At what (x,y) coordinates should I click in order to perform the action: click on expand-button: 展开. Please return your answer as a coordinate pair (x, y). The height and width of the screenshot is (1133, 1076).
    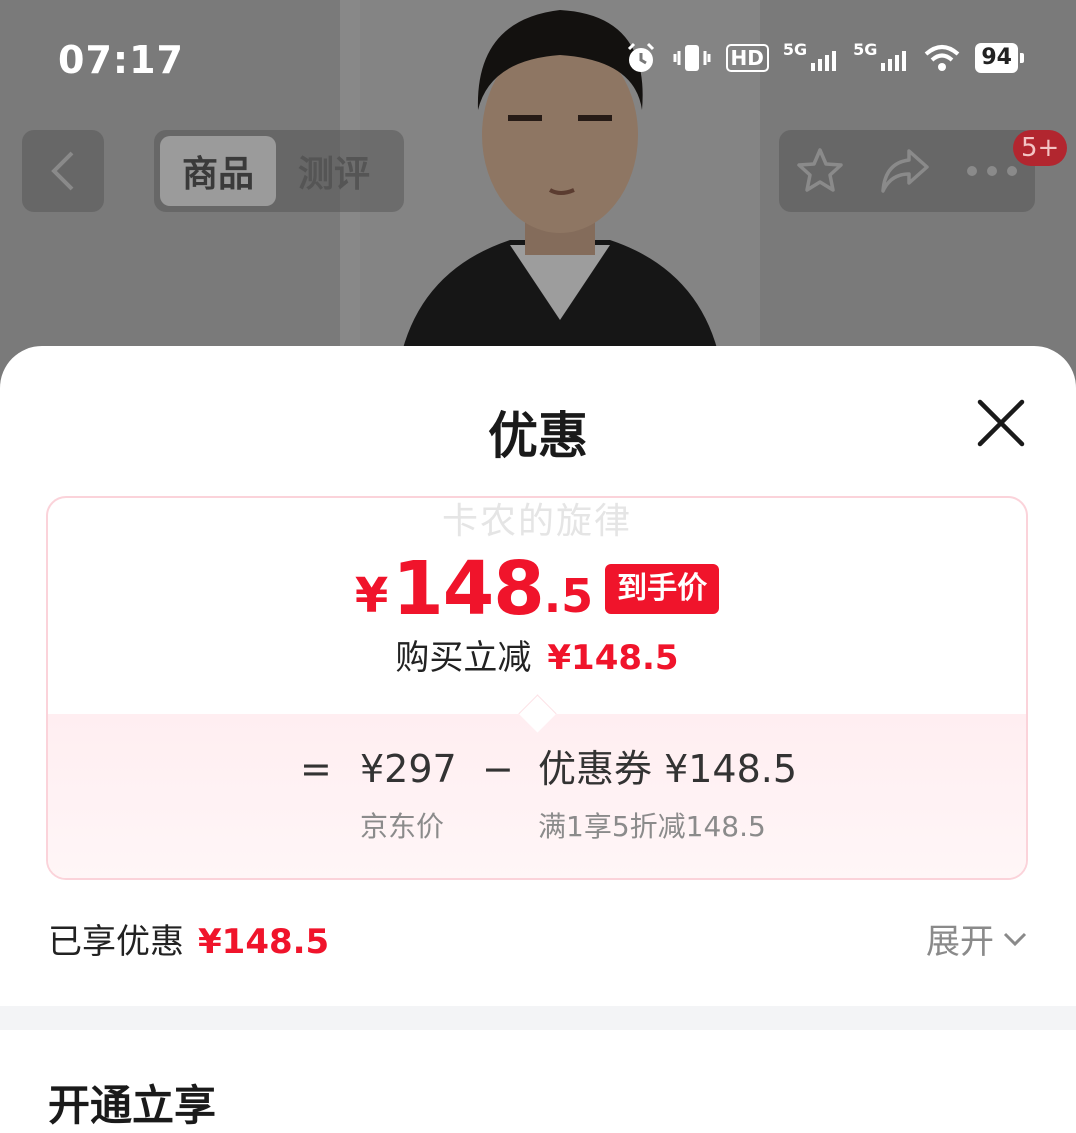
    Looking at the image, I should click on (977, 938).